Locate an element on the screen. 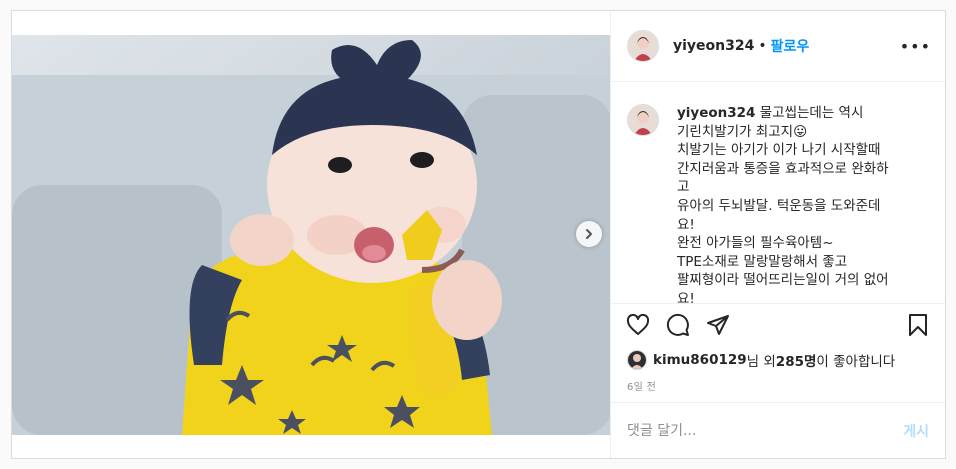 The height and width of the screenshot is (469, 956). follow-button: 팔로우 is located at coordinates (790, 46).